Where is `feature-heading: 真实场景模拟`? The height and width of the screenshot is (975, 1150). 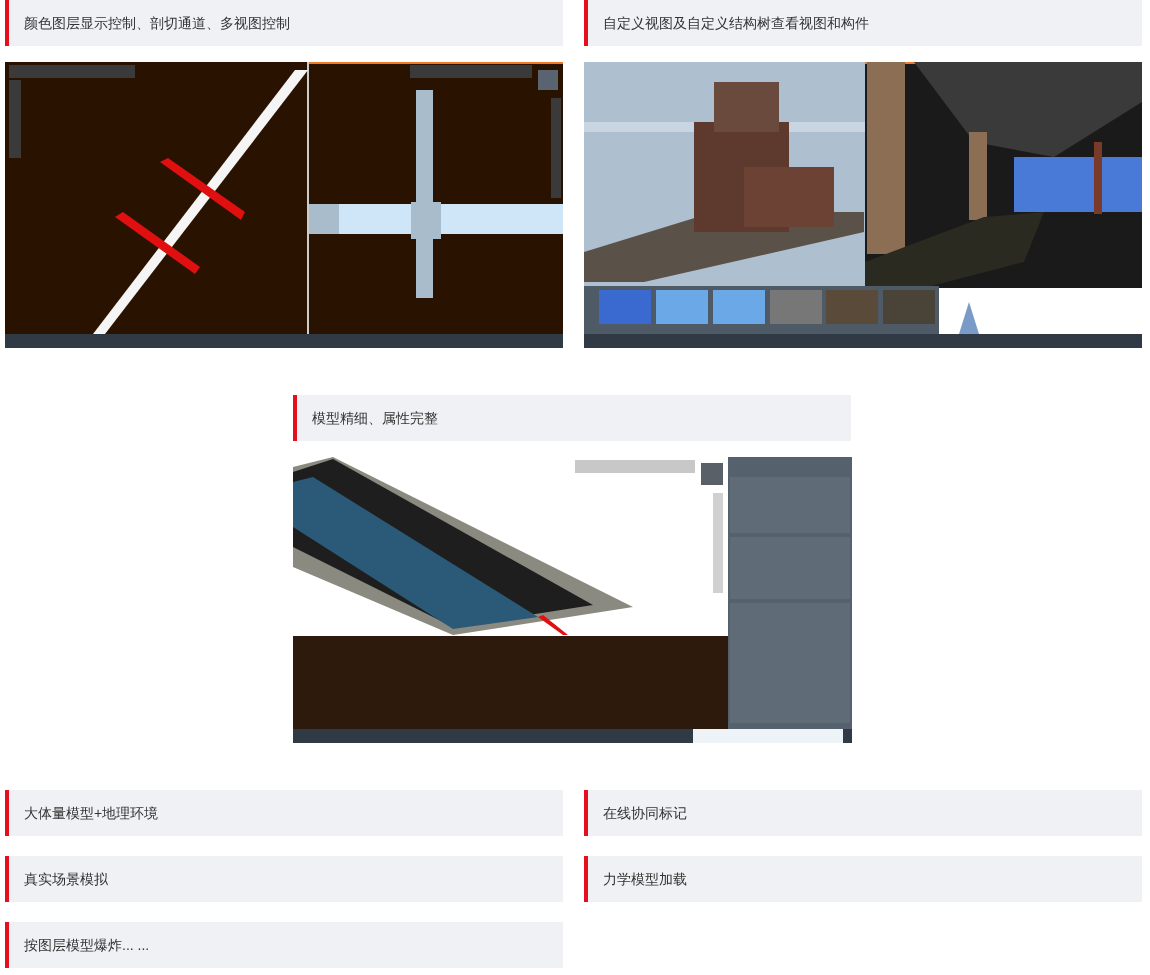 feature-heading: 真实场景模拟 is located at coordinates (284, 879).